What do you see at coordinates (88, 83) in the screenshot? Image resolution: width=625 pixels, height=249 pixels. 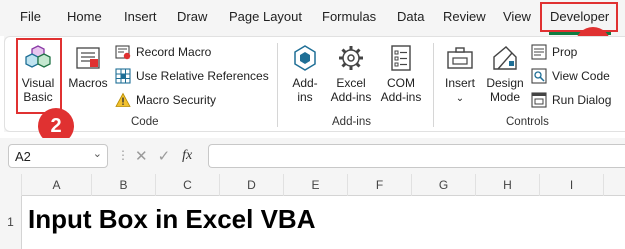 I see `macros-label: Macros` at bounding box center [88, 83].